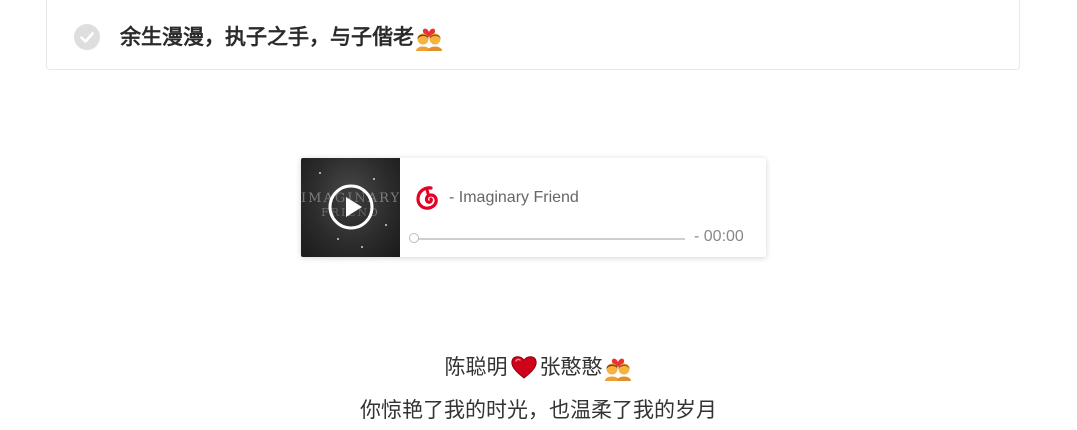 The height and width of the screenshot is (430, 1077). I want to click on motto-card: 余生漫漫，执子之手，与子偕老, so click(533, 35).